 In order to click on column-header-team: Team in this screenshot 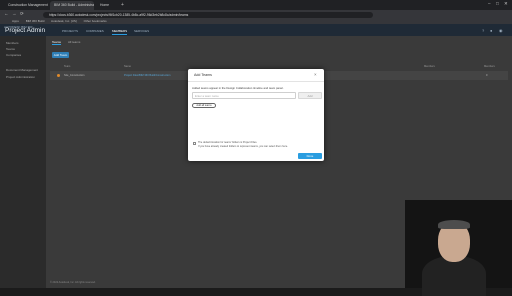, I will do `click(67, 66)`.